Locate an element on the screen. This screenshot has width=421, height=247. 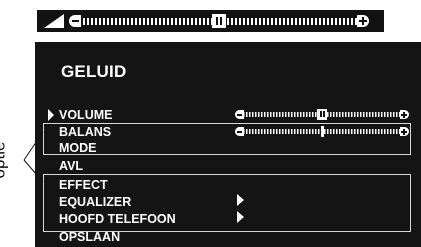
menu-item-effect: EFFECT is located at coordinates (83, 185).